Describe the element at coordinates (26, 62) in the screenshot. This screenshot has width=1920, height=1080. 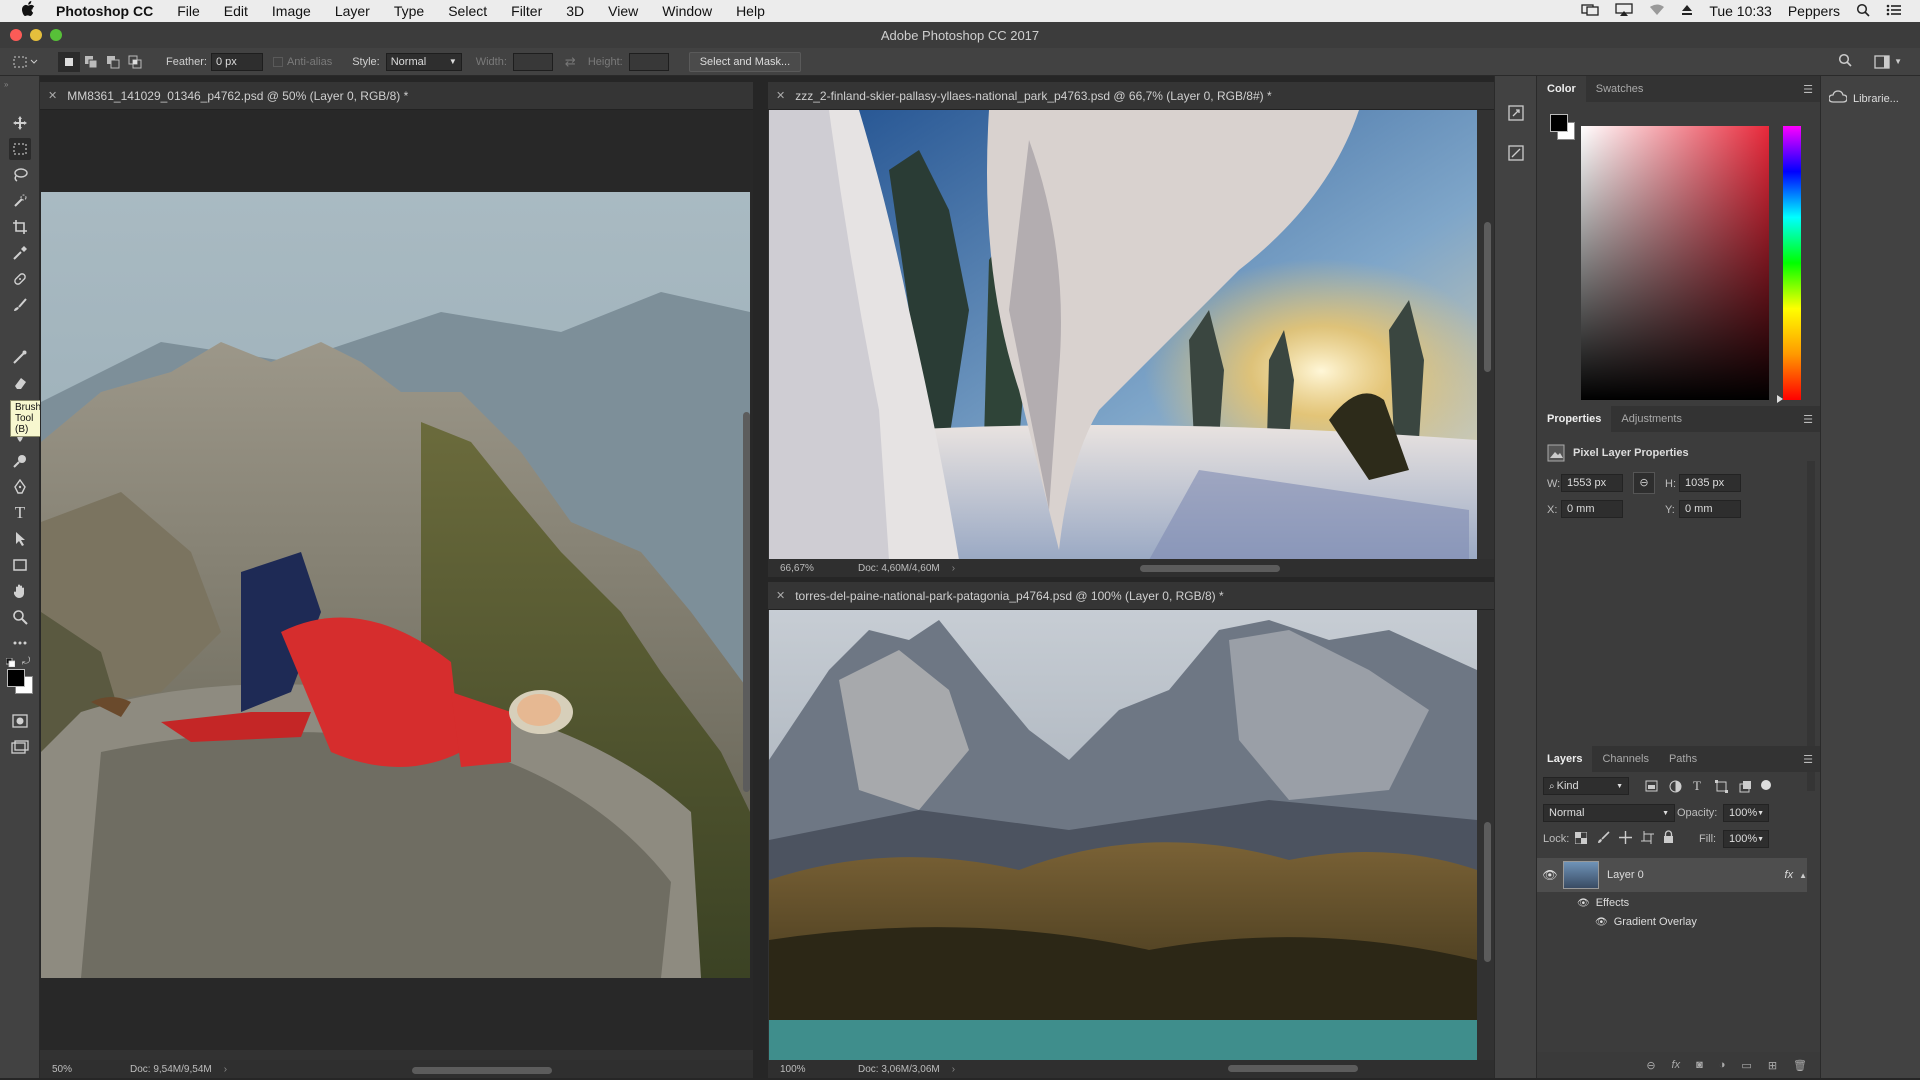
I see `tool-preset-picker` at that location.